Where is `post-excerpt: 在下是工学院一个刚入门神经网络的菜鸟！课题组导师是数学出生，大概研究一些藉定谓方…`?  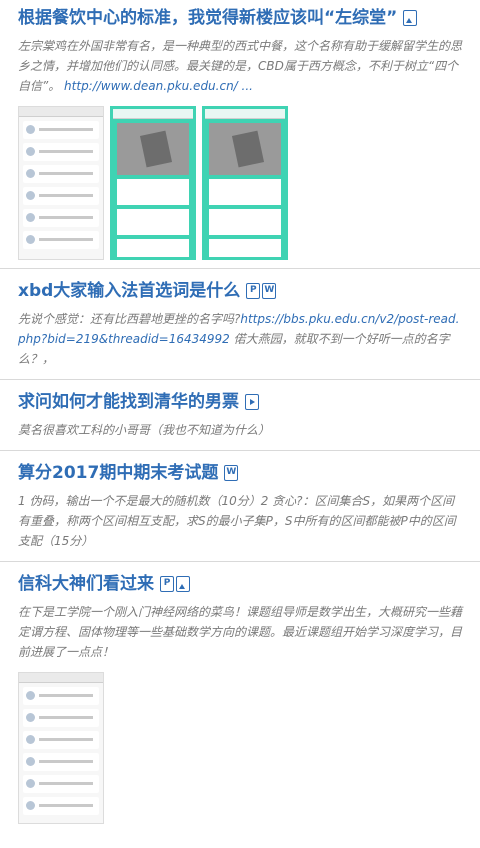
post-excerpt: 在下是工学院一个刚入门神经网络的菜鸟！课题组导师是数学出生，大概研究一些藉定谓方… is located at coordinates (241, 632).